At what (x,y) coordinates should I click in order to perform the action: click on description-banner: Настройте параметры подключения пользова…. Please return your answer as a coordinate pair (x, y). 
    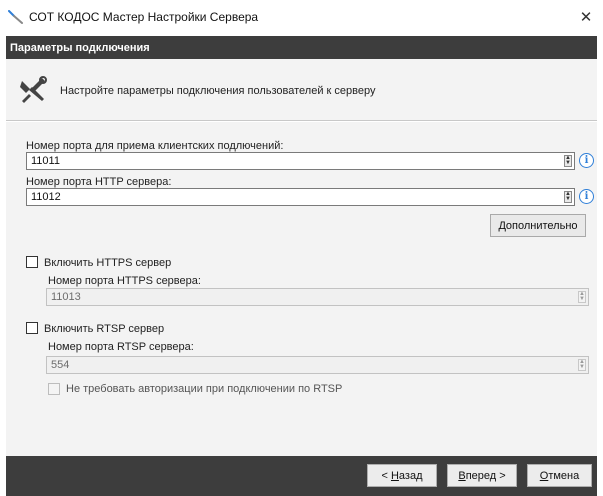
    Looking at the image, I should click on (301, 90).